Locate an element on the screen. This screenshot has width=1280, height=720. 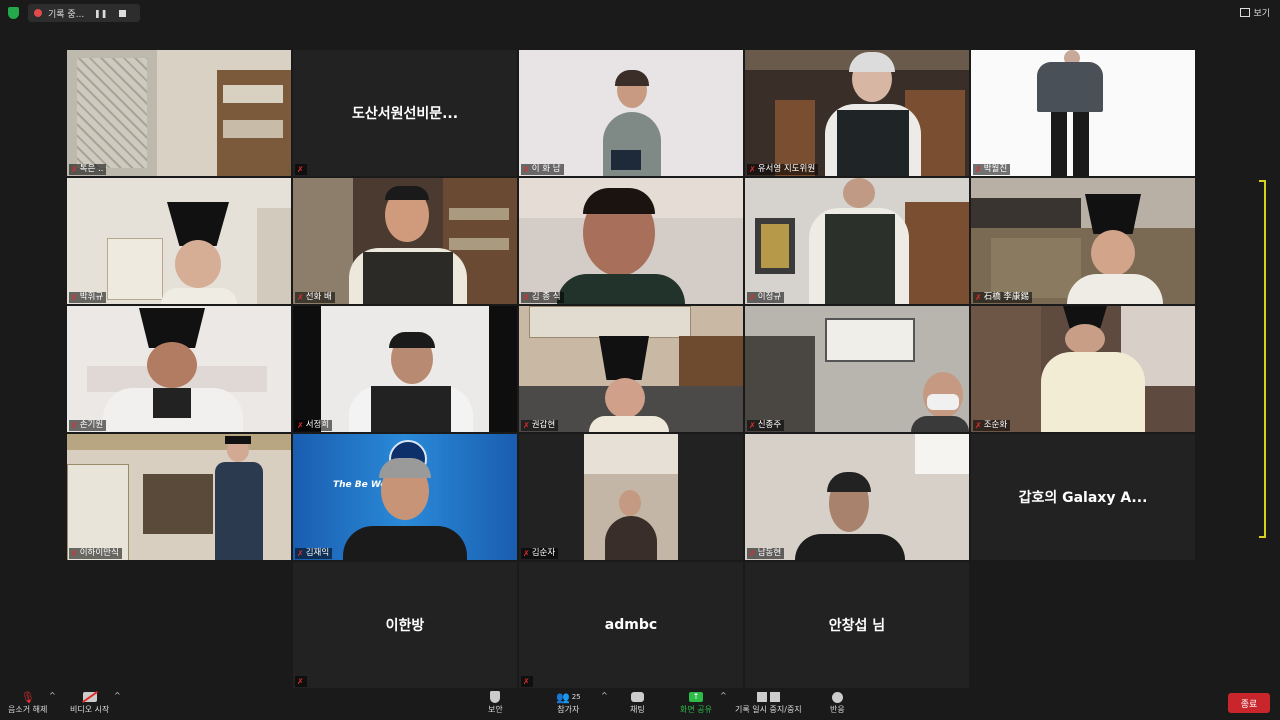
participants-icon: 👥 25 is located at coordinates (568, 697).